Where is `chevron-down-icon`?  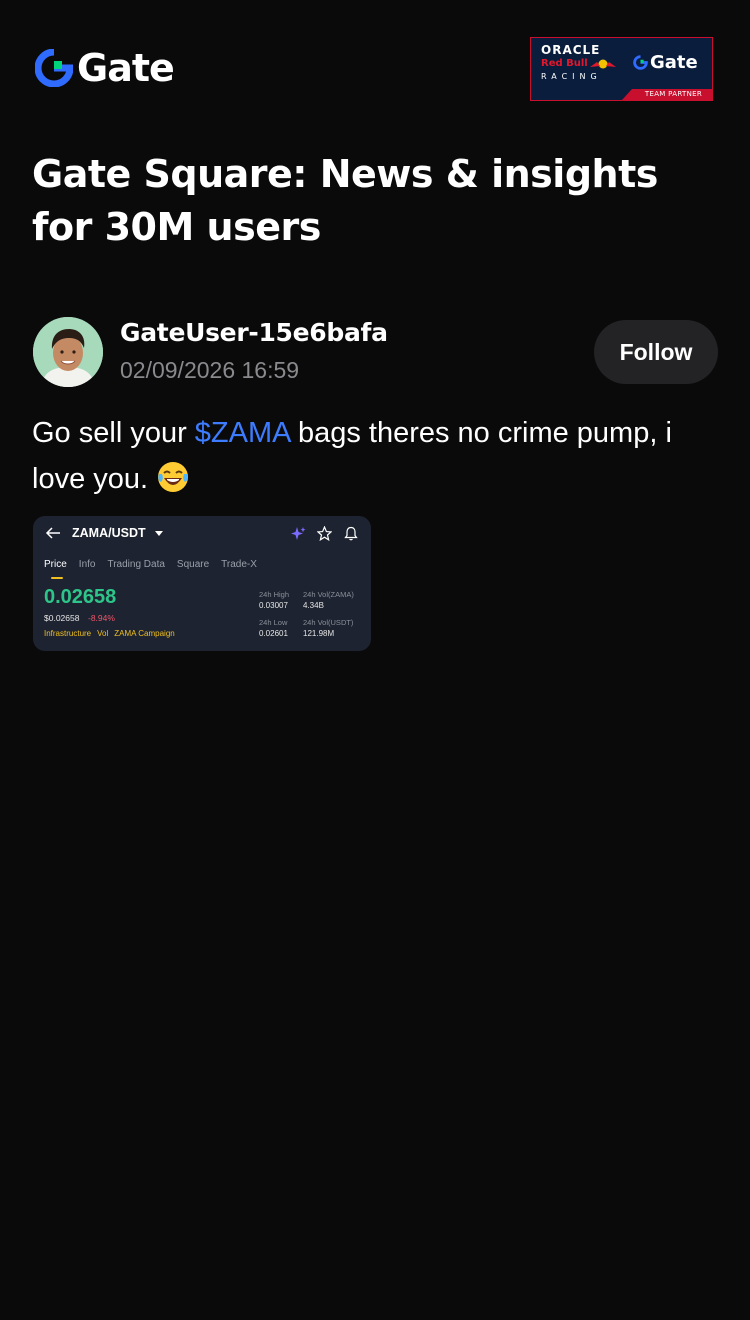
chevron-down-icon is located at coordinates (159, 533).